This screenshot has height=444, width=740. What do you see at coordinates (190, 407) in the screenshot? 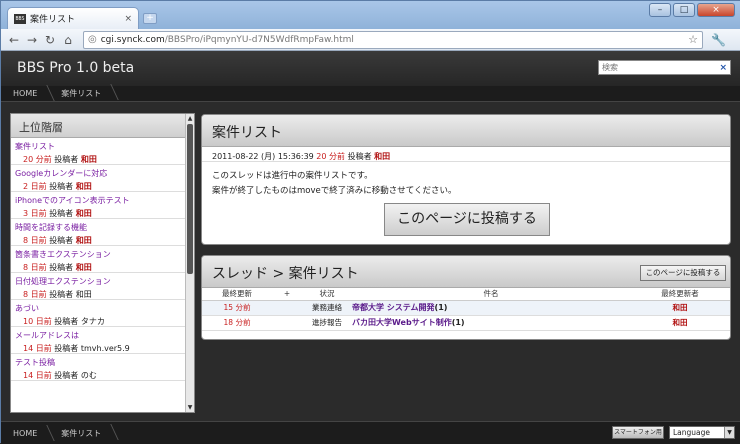
I see `scroll-down-icon: ▼` at bounding box center [190, 407].